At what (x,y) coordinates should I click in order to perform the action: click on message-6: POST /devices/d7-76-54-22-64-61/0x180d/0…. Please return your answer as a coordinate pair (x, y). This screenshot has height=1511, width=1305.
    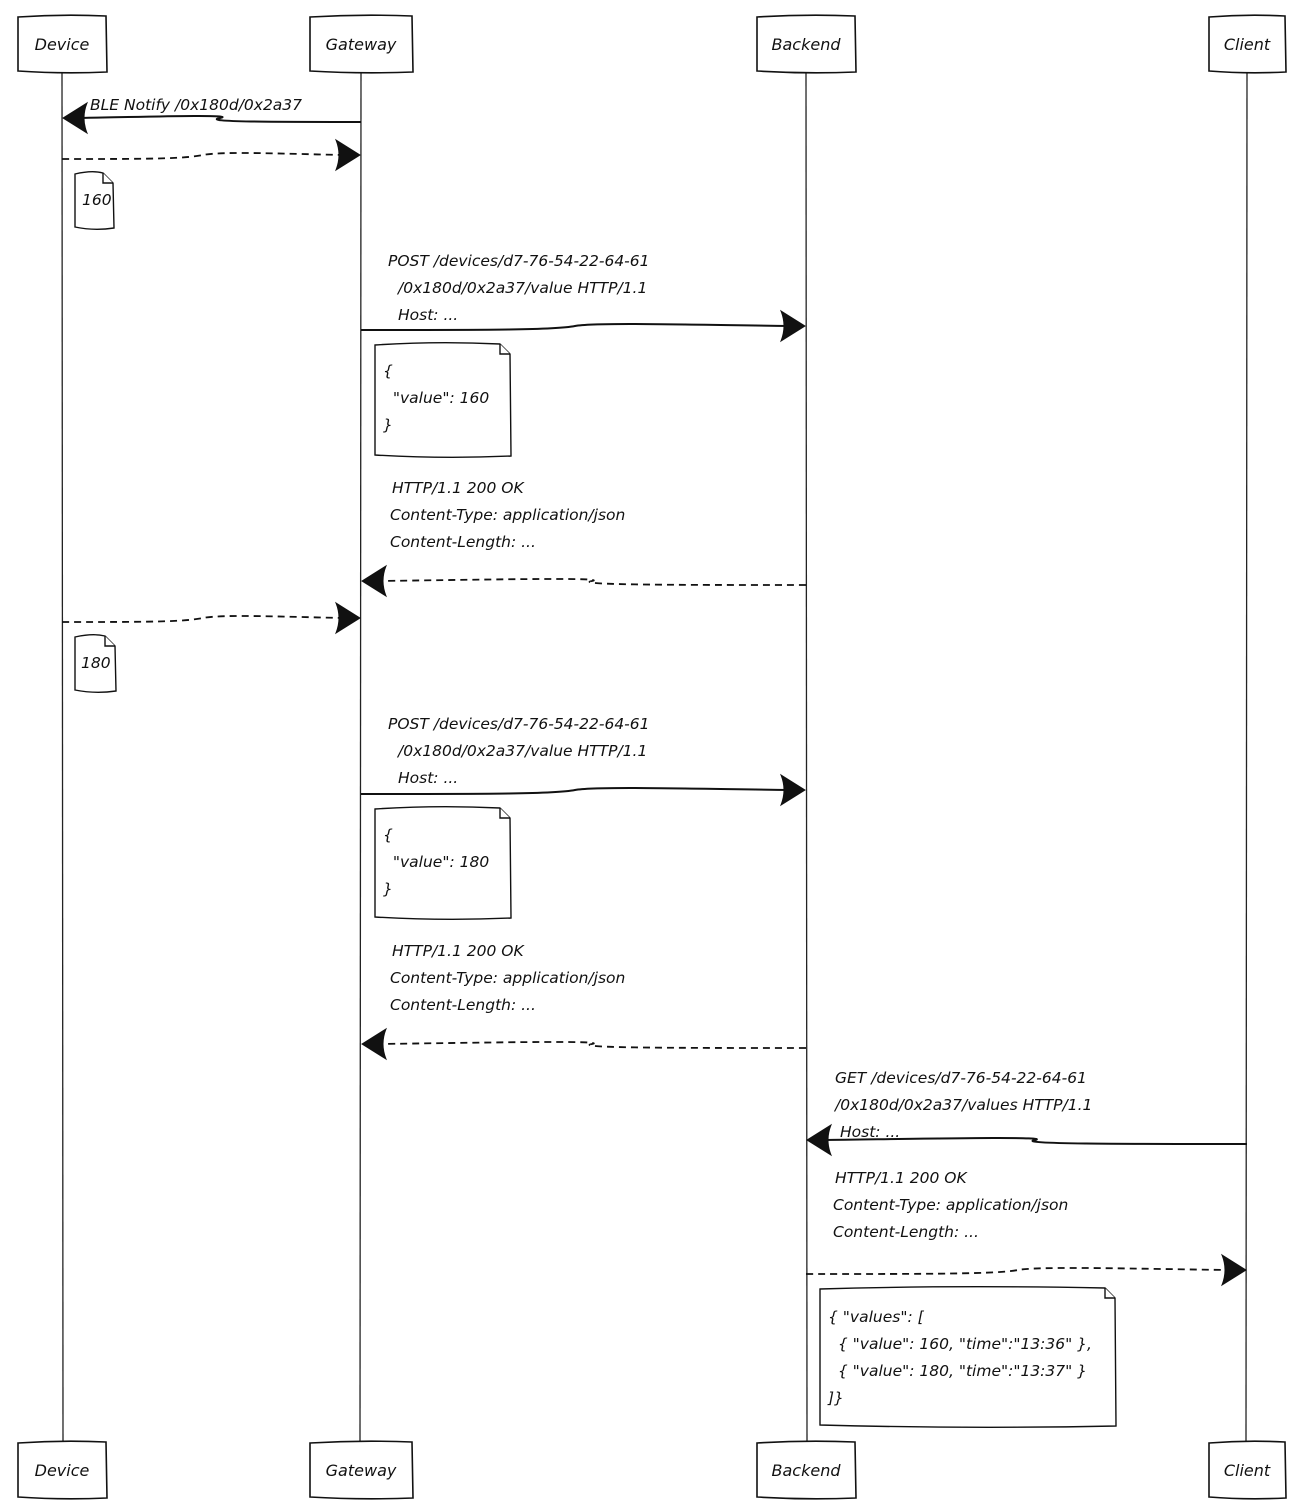
    Looking at the image, I should click on (583, 761).